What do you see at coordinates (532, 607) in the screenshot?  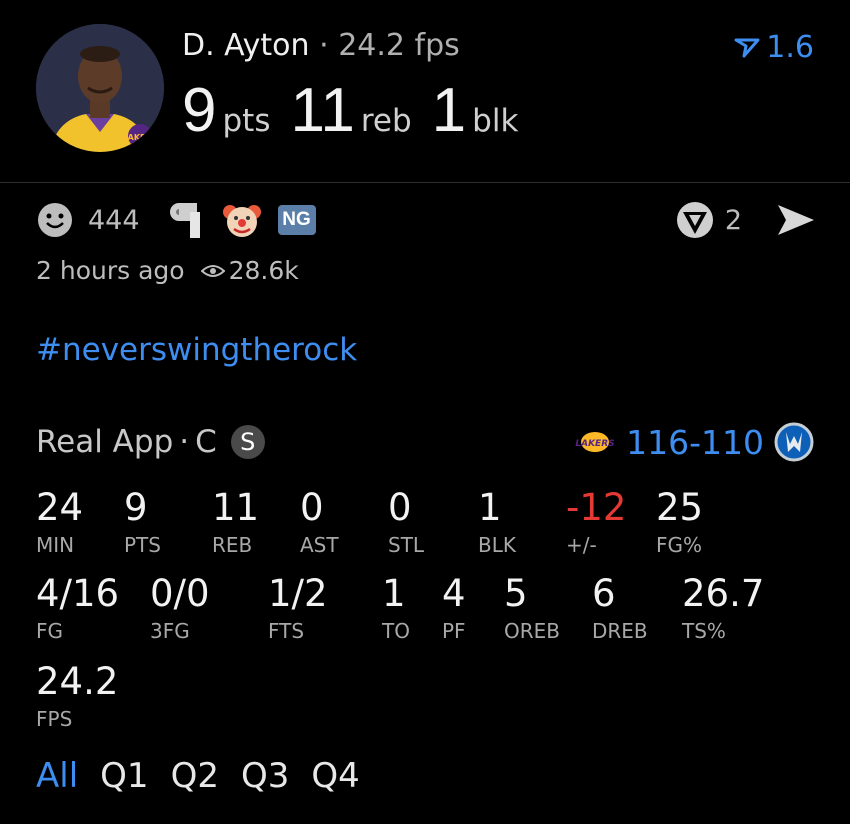 I see `stat-oreb: 5 OREB` at bounding box center [532, 607].